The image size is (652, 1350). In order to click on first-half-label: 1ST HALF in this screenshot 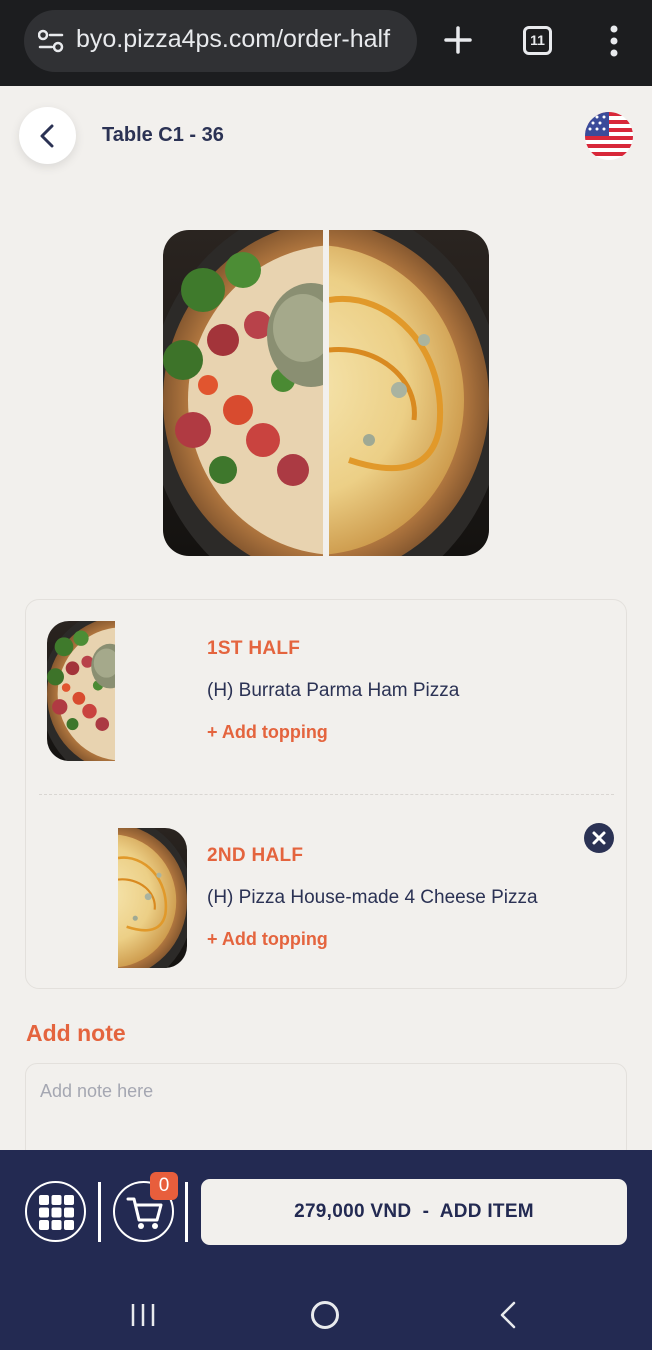, I will do `click(254, 648)`.